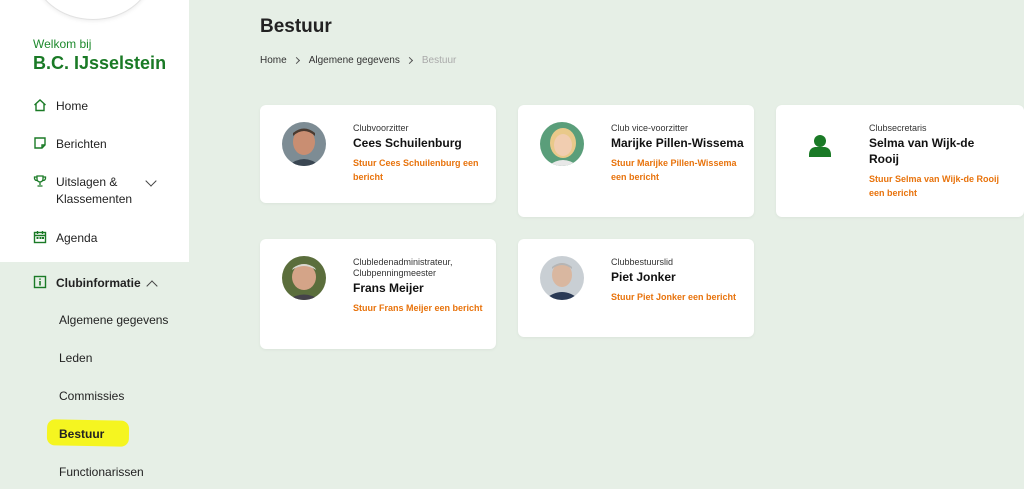 This screenshot has width=1024, height=489. What do you see at coordinates (93, 10) in the screenshot?
I see `club-logo` at bounding box center [93, 10].